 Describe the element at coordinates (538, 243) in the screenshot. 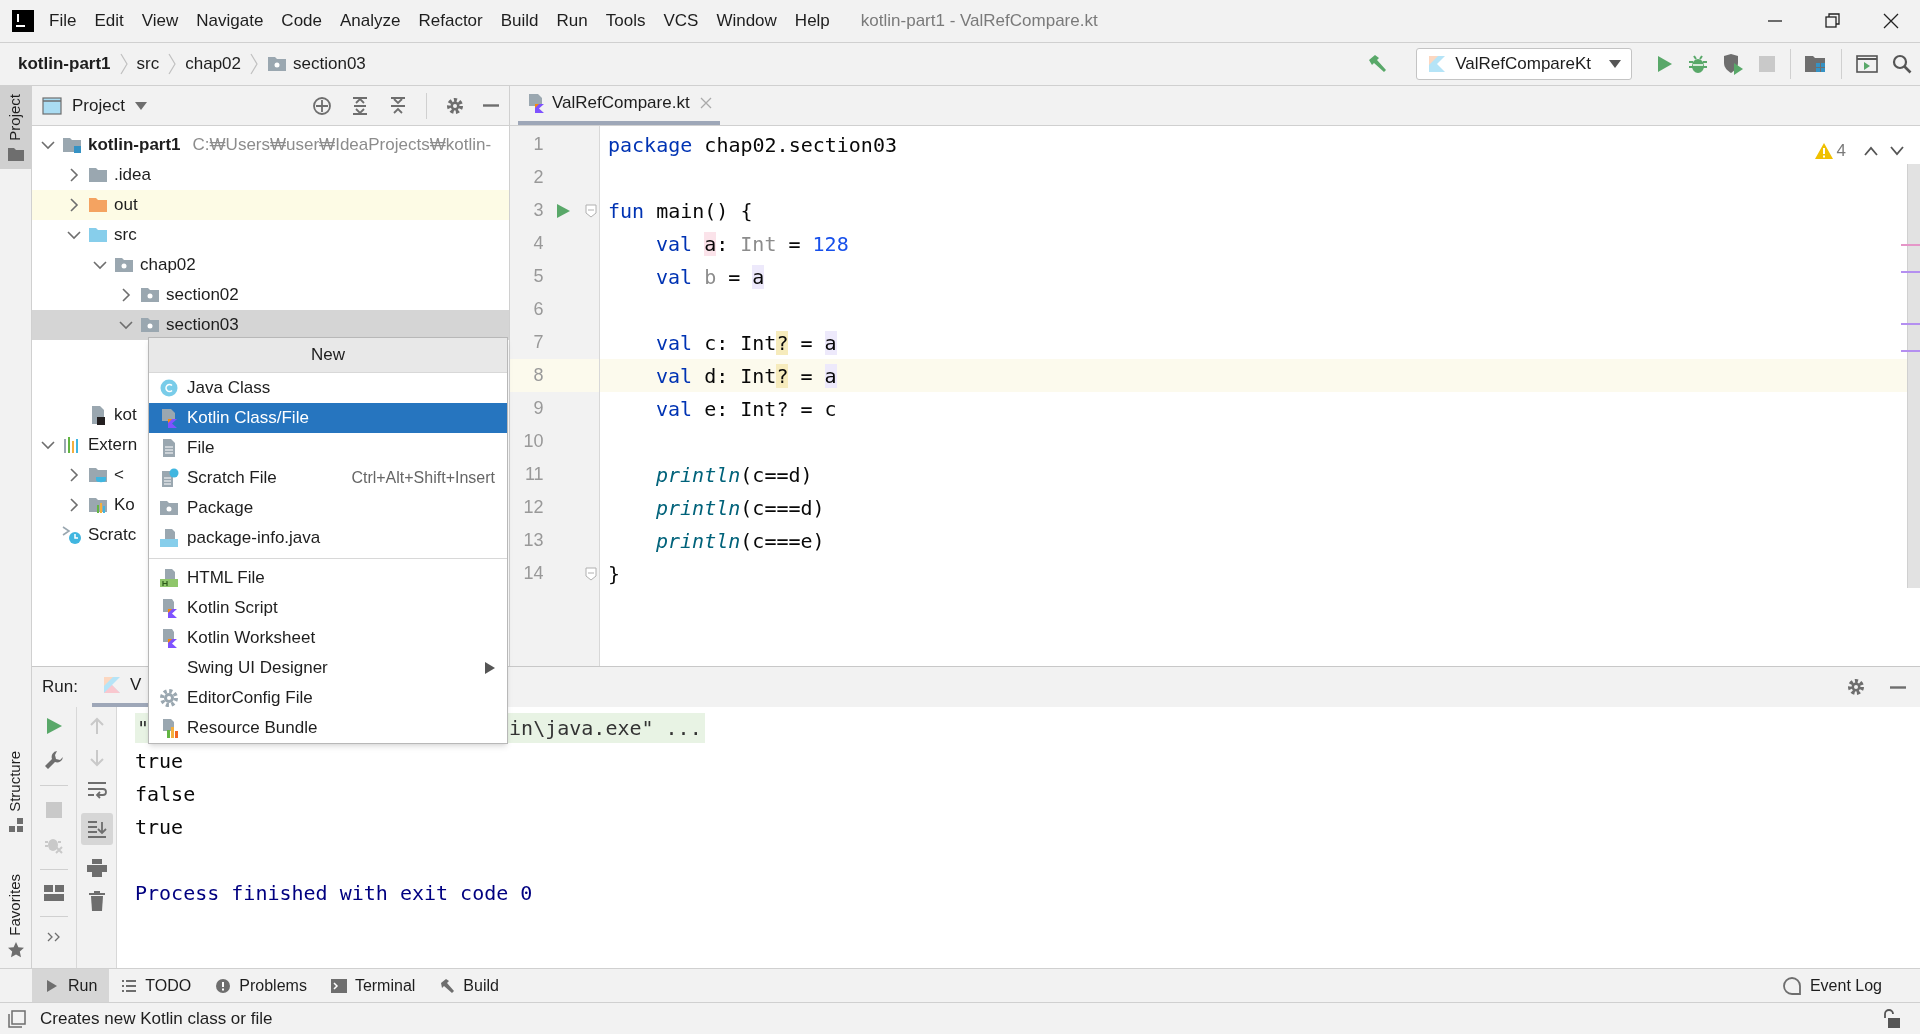

I see `line-number: 4` at that location.